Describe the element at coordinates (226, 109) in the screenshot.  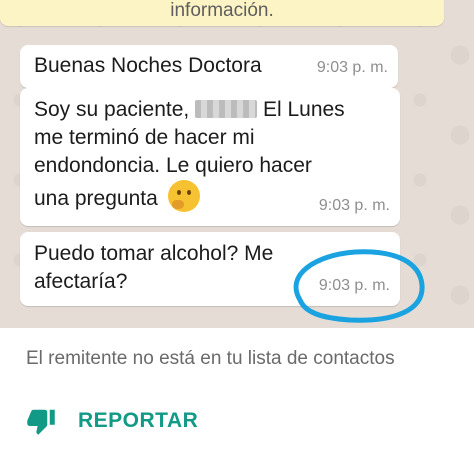
I see `redacted-name` at that location.